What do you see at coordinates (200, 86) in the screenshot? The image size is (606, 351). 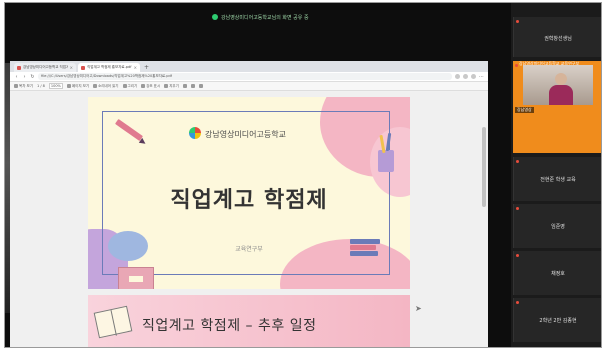 I see `pin-toolbar-icon` at bounding box center [200, 86].